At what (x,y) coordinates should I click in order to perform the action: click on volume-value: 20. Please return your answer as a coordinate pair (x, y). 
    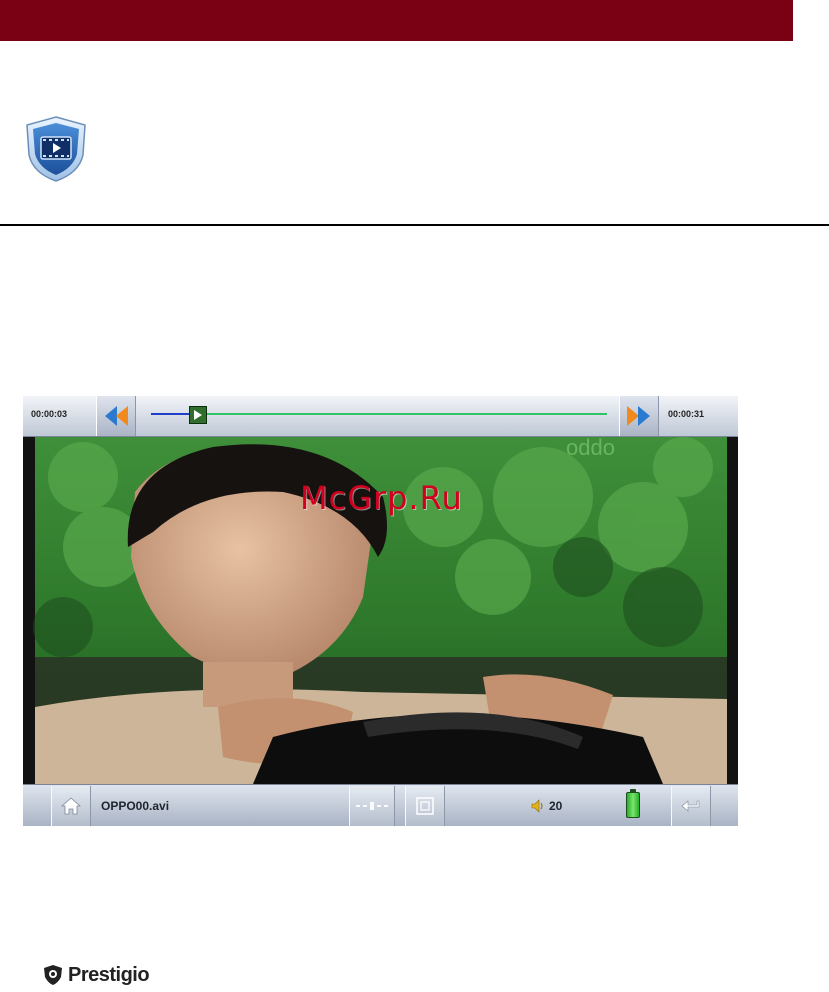
    Looking at the image, I should click on (556, 806).